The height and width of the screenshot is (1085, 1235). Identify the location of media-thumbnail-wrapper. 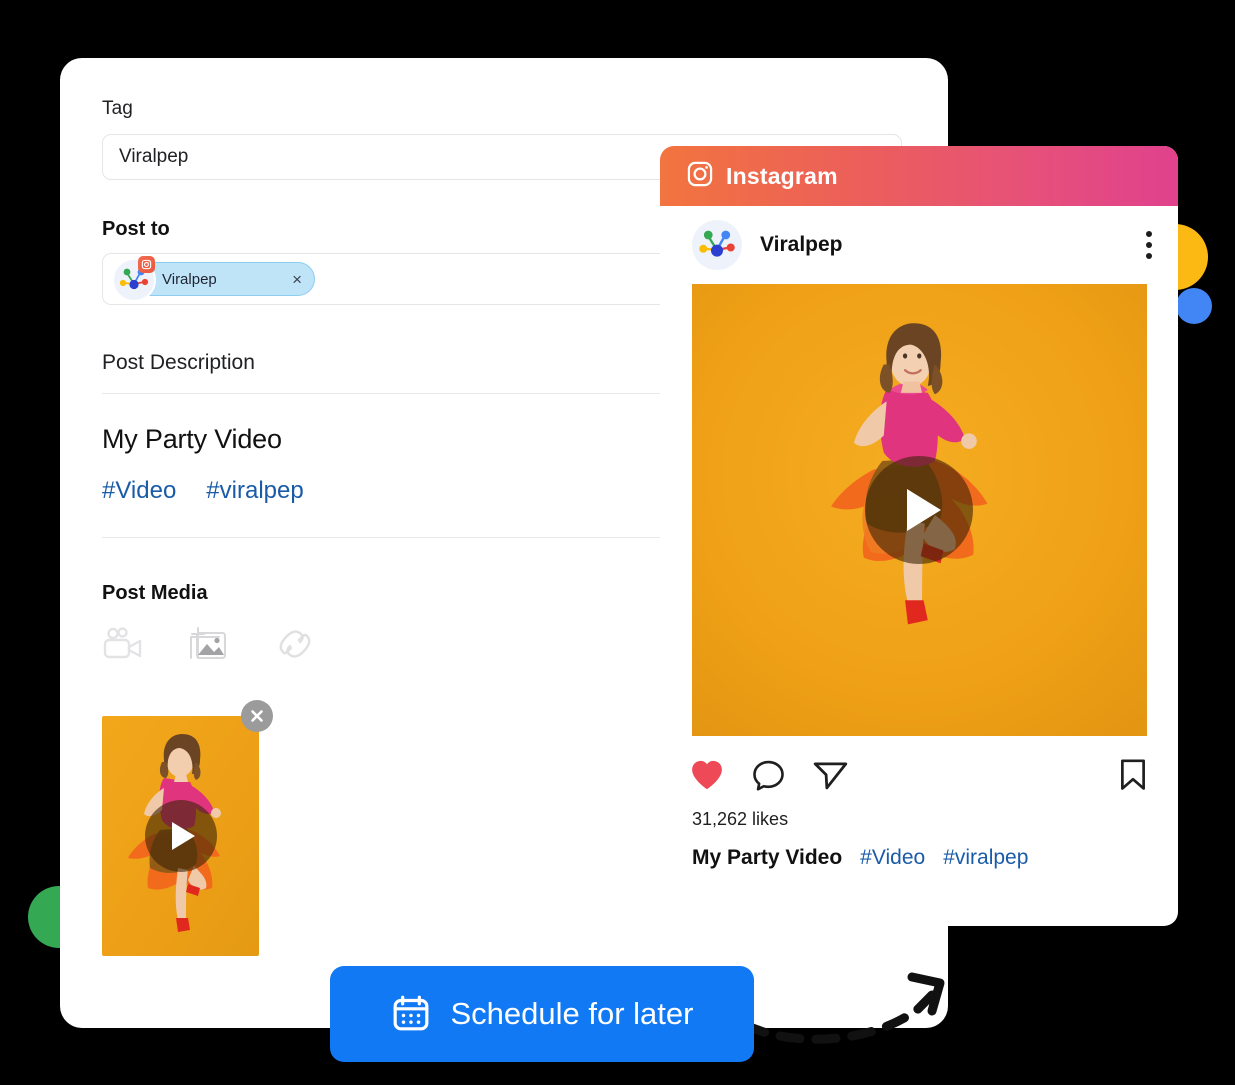
(187, 828).